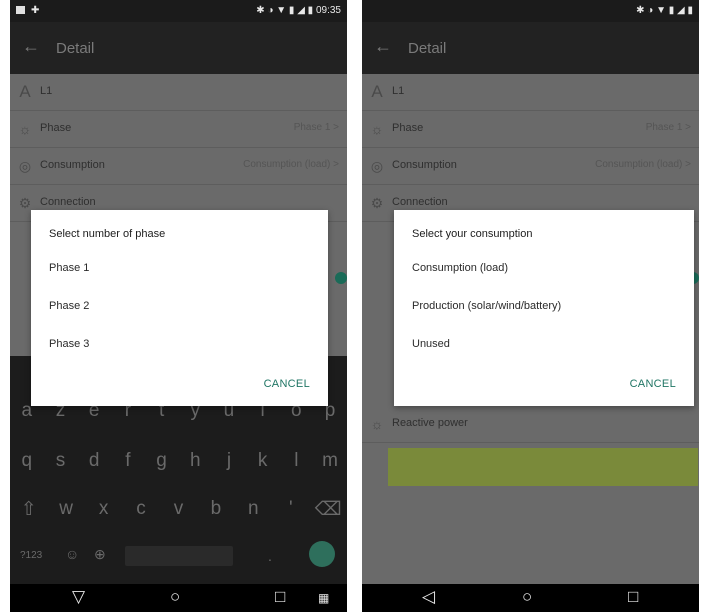 This screenshot has width=703, height=612. Describe the element at coordinates (128, 461) in the screenshot. I see `key: f` at that location.